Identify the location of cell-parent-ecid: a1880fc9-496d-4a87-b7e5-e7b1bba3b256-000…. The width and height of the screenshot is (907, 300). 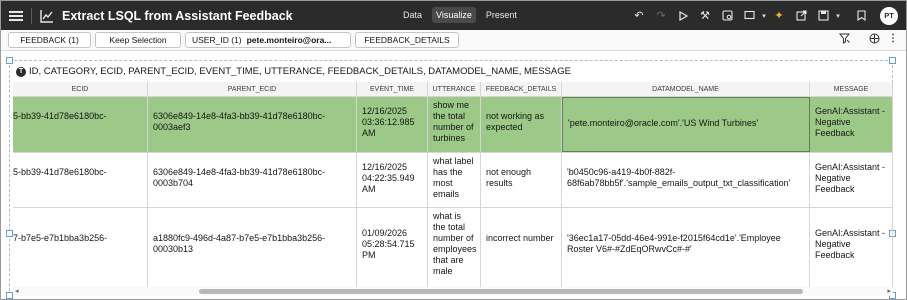
(252, 247).